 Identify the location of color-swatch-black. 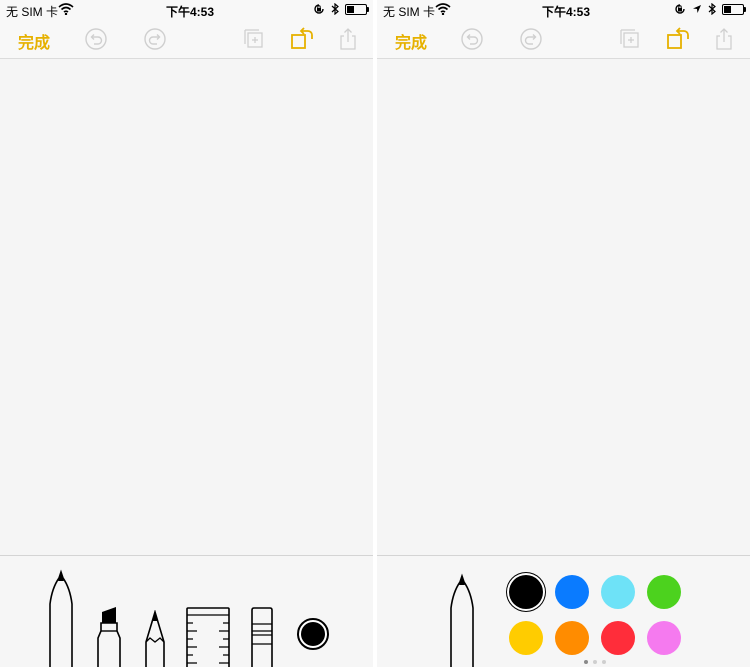
(526, 592).